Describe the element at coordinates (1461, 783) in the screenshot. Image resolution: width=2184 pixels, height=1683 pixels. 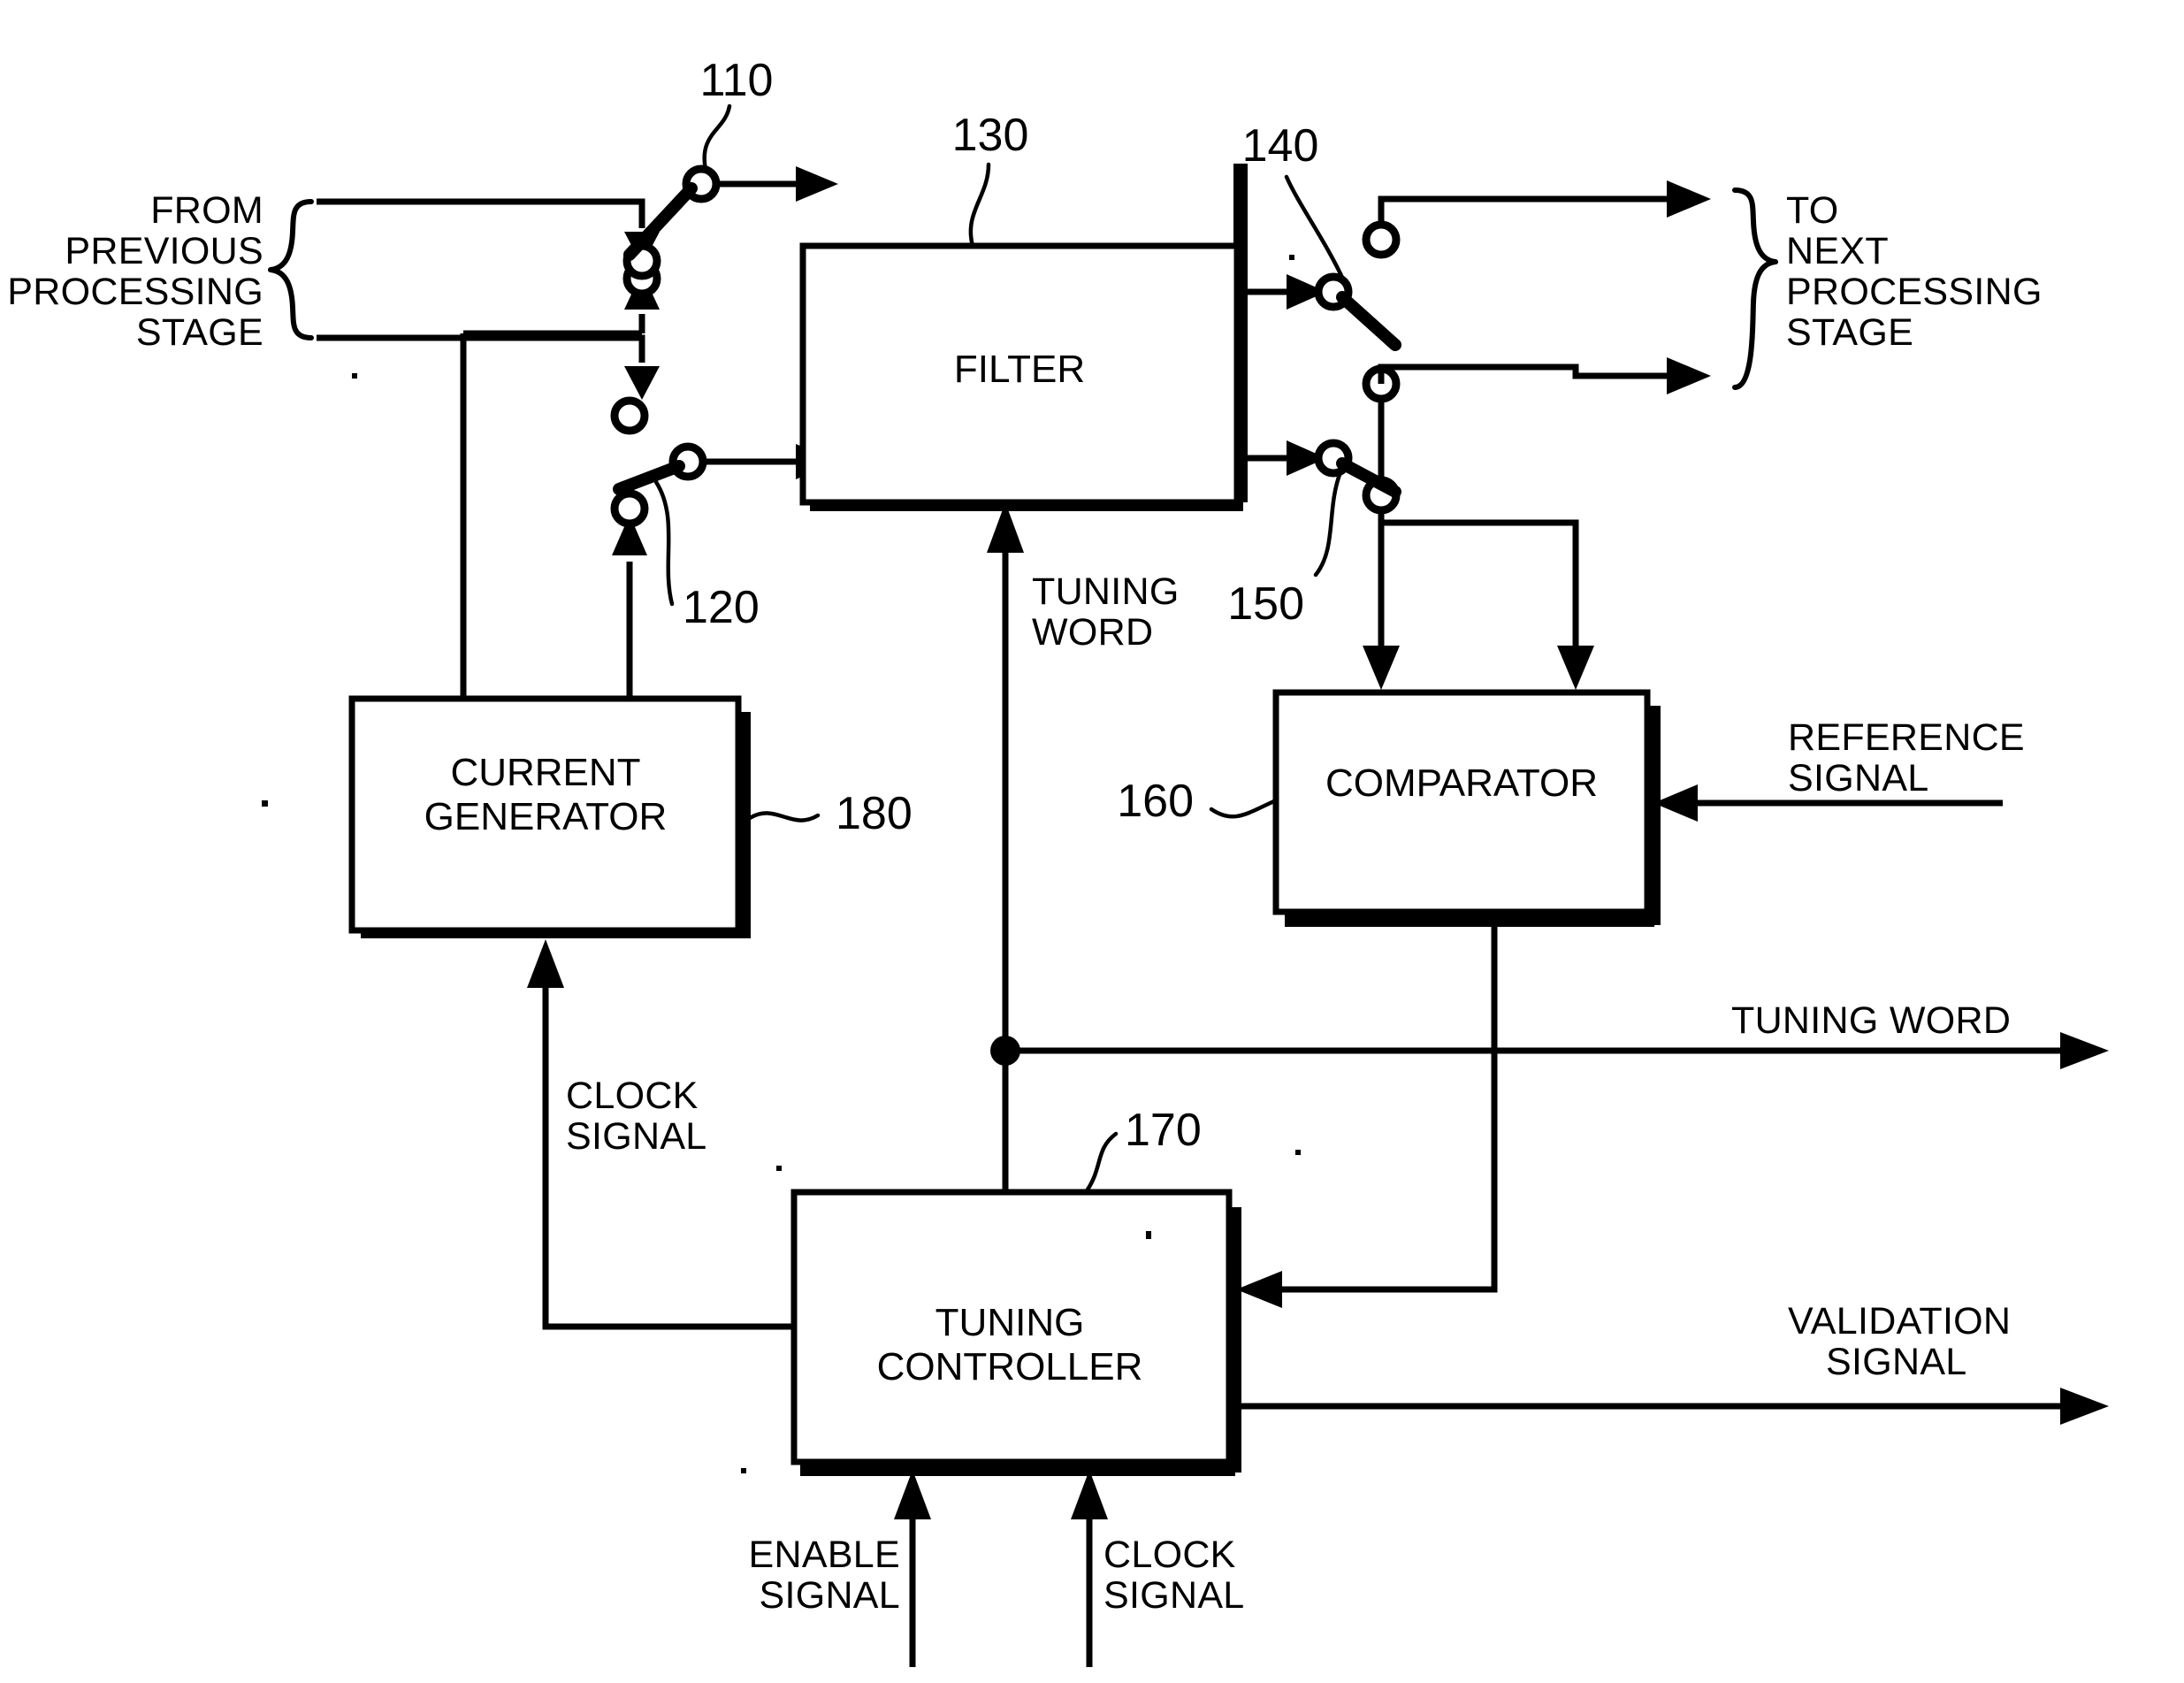
I see `comparator-label: COMPARATOR` at that location.